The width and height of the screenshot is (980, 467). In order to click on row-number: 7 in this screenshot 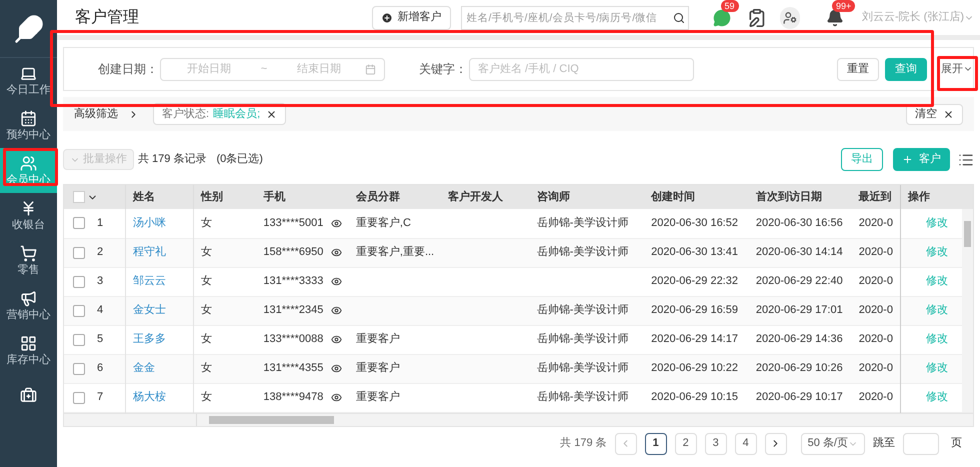, I will do `click(100, 398)`.